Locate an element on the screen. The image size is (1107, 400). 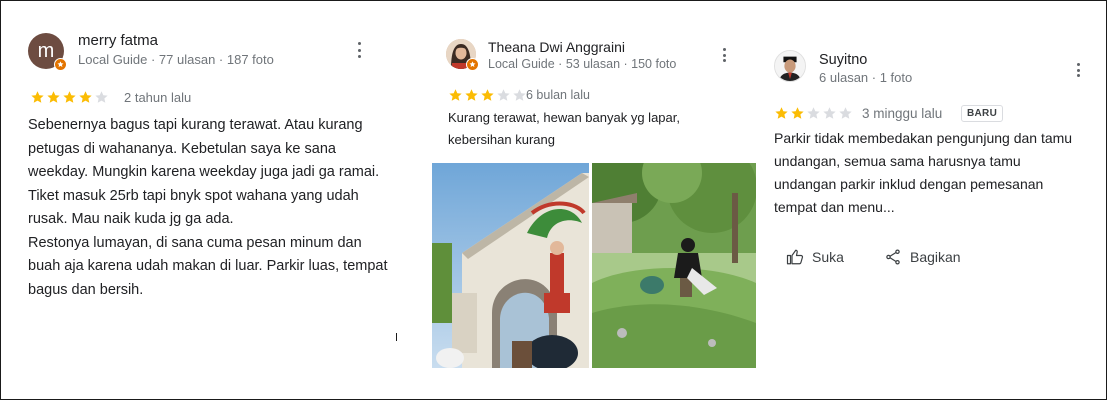
thumbs-up-icon is located at coordinates (795, 257).